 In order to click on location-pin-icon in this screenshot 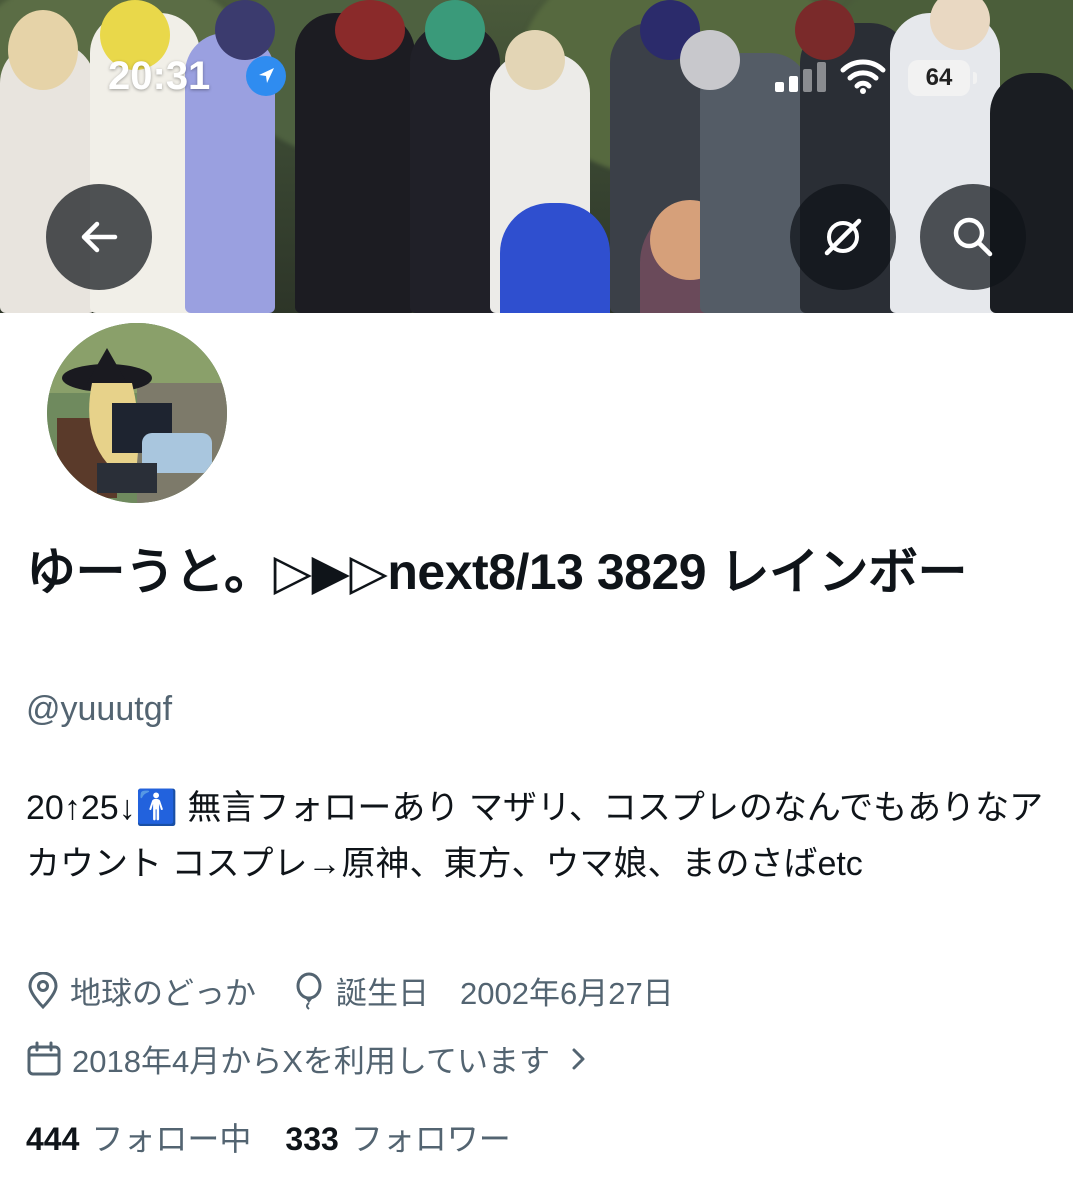, I will do `click(43, 990)`.